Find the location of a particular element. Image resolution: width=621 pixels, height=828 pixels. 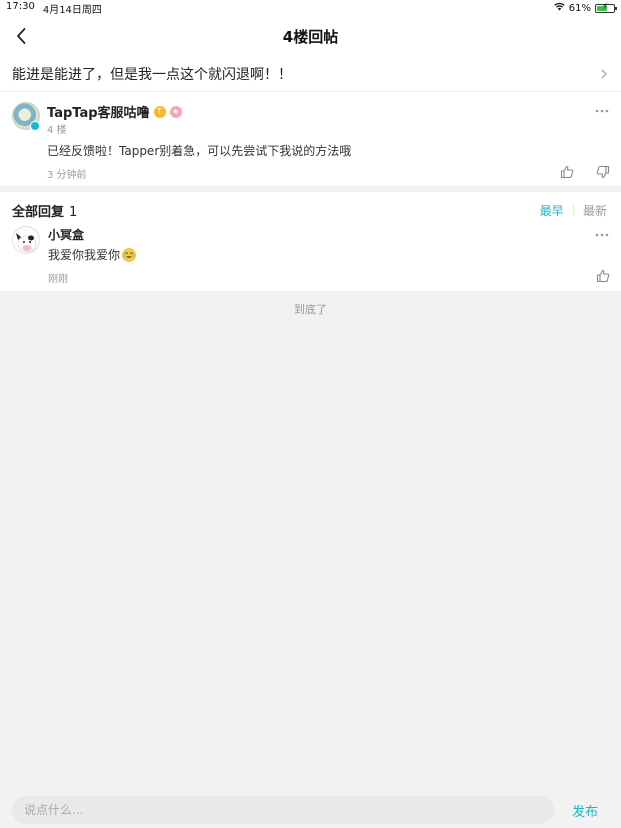

crying-laughing-emoji-icon is located at coordinates (129, 254).